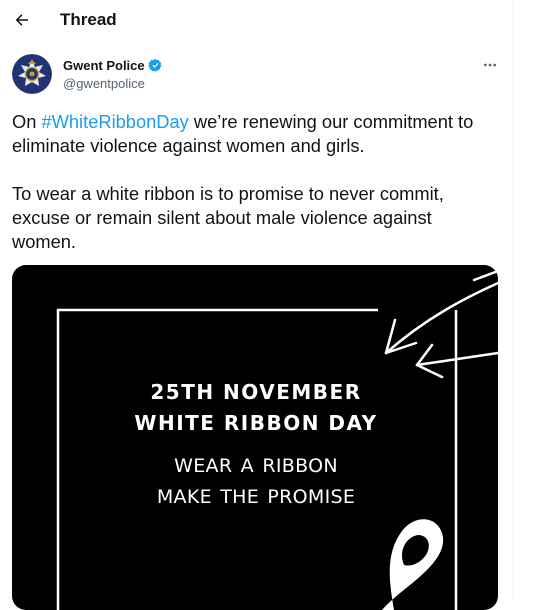  I want to click on police-star-badge-icon, so click(32, 74).